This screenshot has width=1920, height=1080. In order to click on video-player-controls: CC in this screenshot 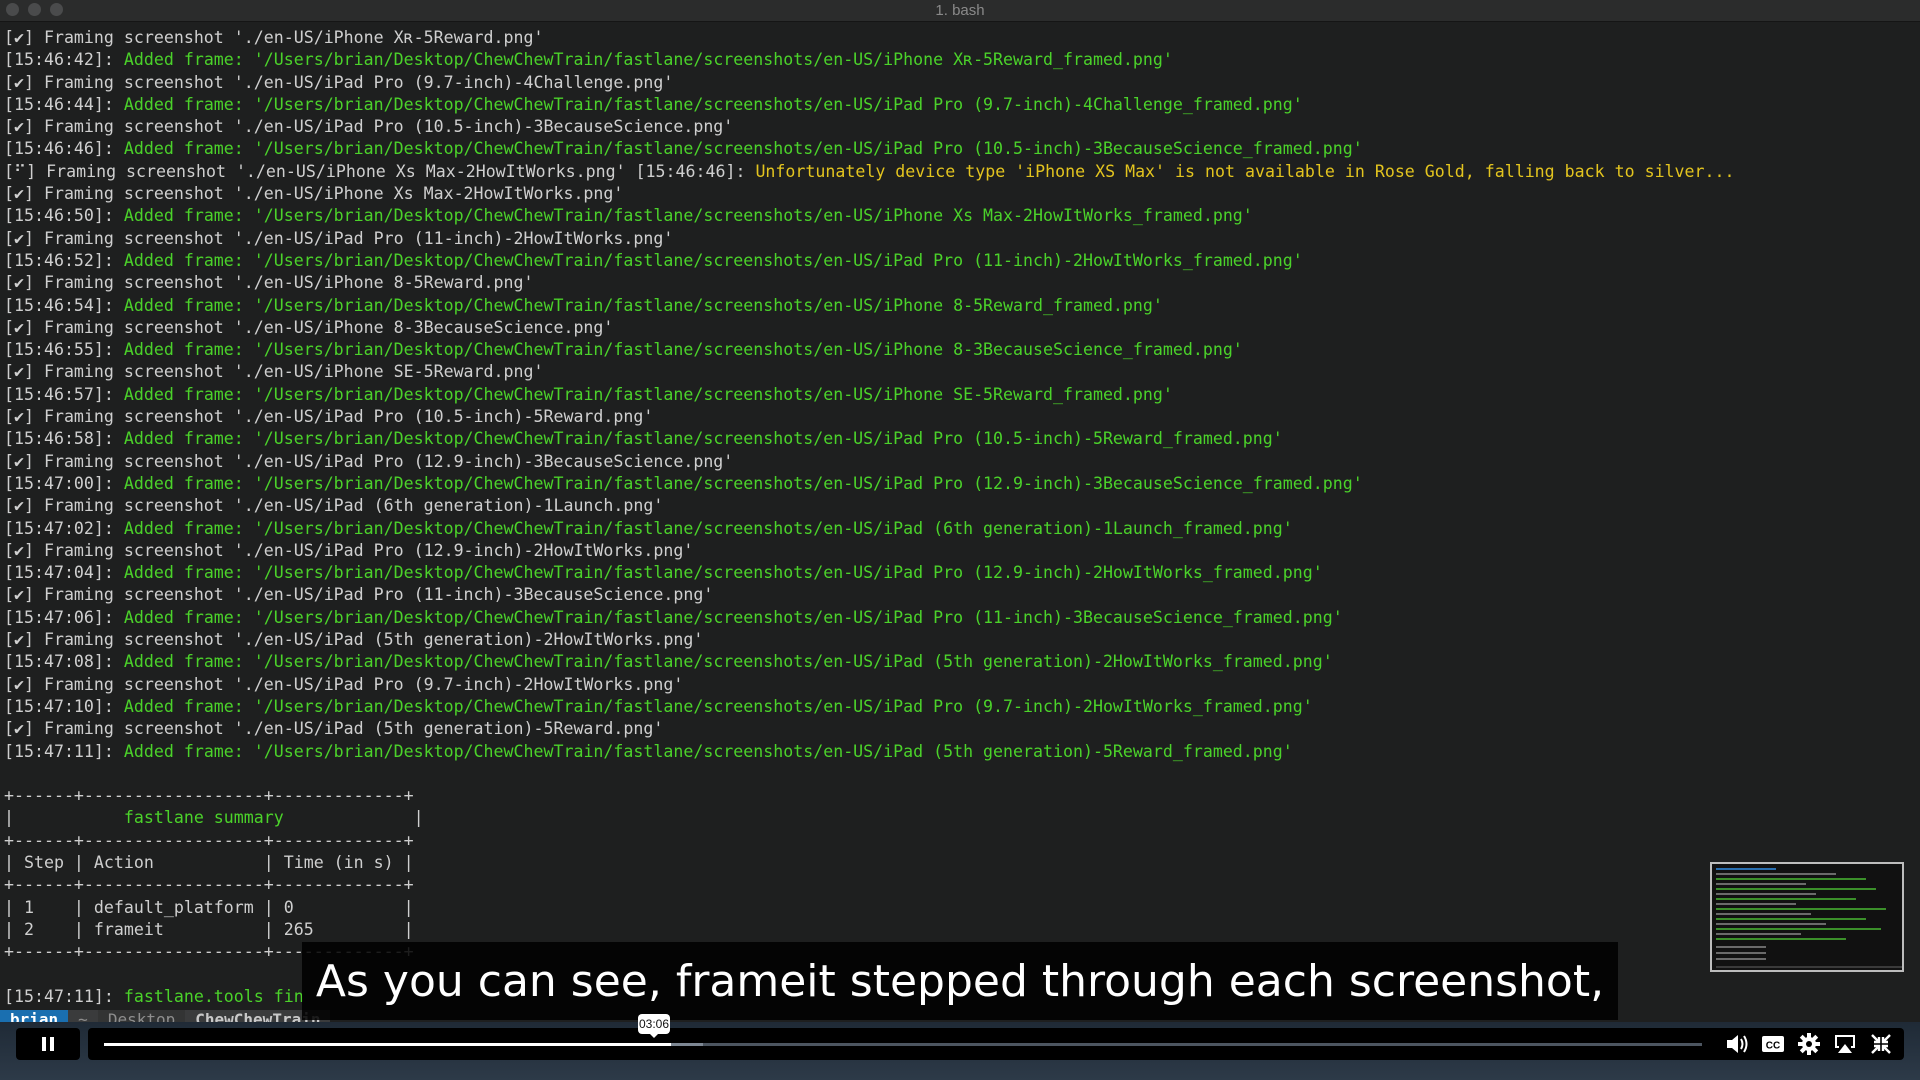, I will do `click(960, 1051)`.